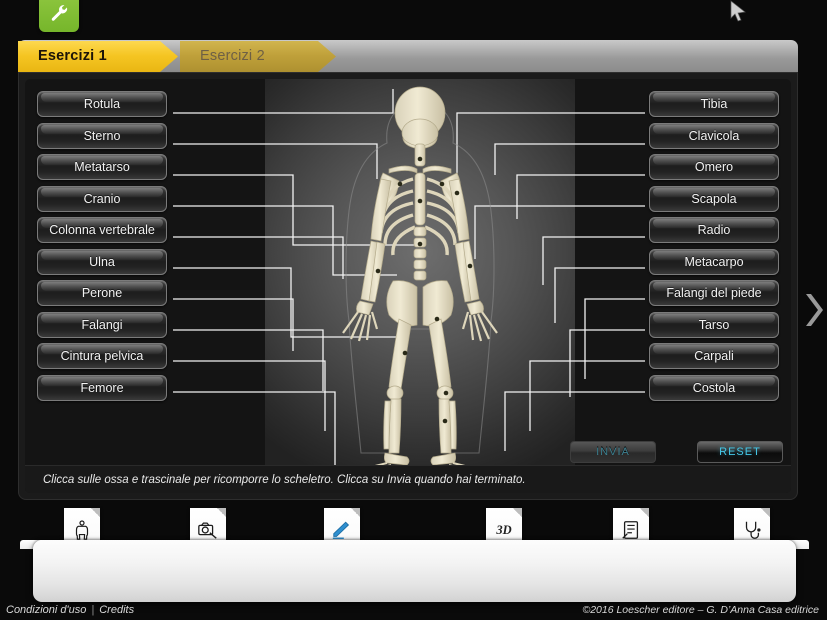  What do you see at coordinates (102, 230) in the screenshot?
I see `bone-button: Colonna vertebrale` at bounding box center [102, 230].